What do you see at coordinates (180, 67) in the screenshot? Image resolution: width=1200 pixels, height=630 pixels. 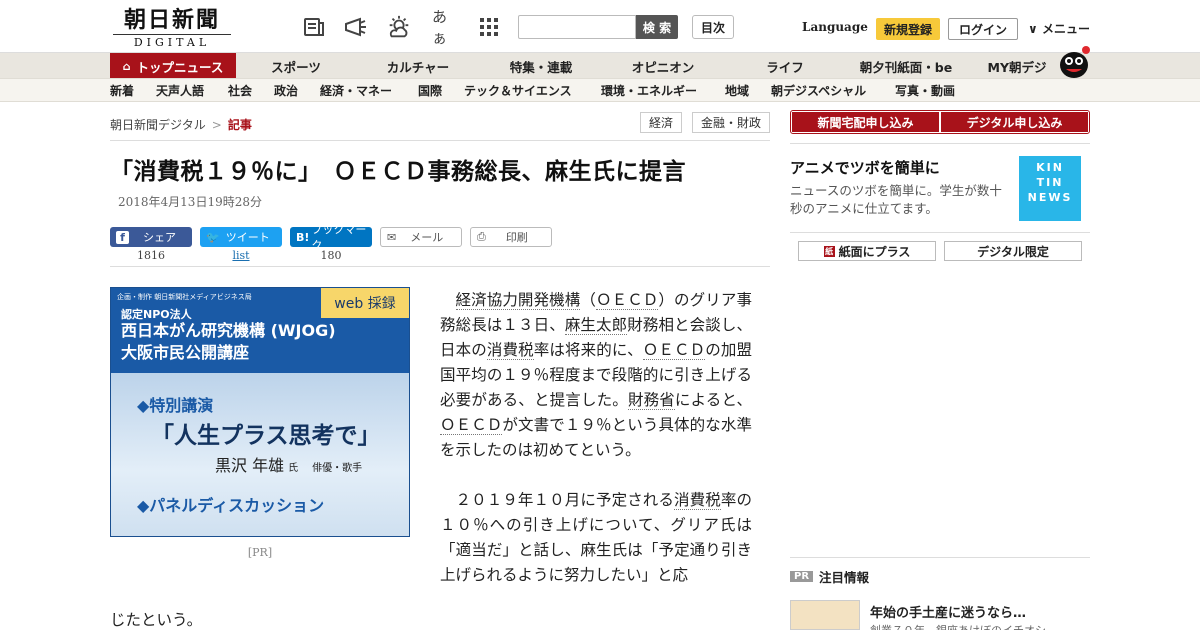 I see `nav-label: トップニュース` at bounding box center [180, 67].